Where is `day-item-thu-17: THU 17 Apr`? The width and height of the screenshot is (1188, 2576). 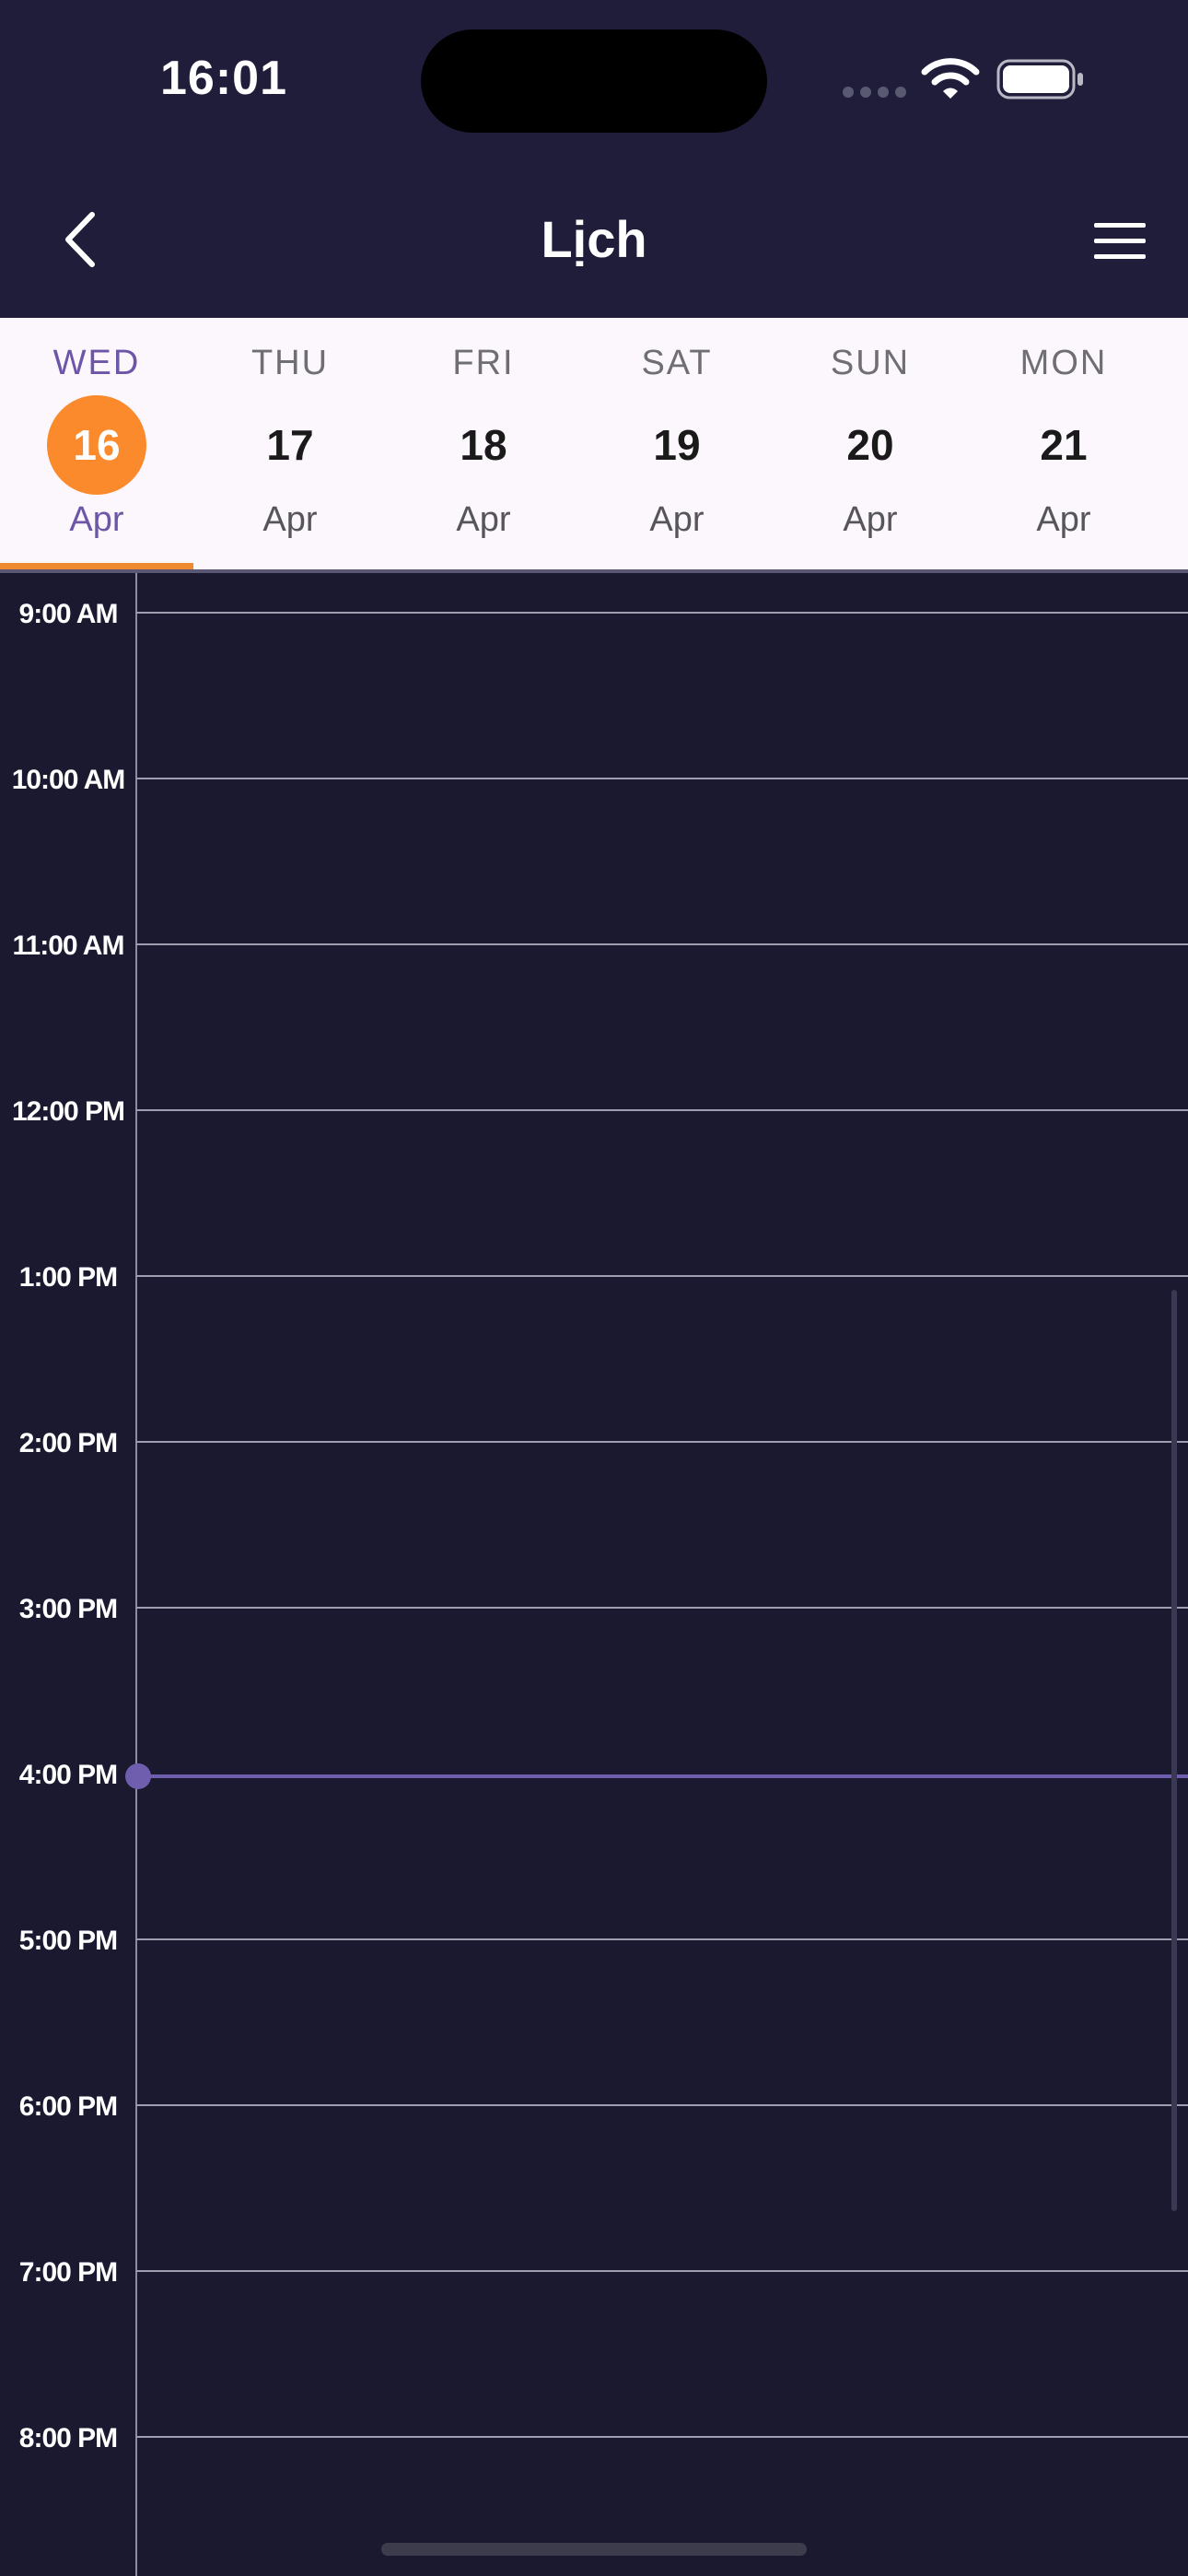 day-item-thu-17: THU 17 Apr is located at coordinates (290, 443).